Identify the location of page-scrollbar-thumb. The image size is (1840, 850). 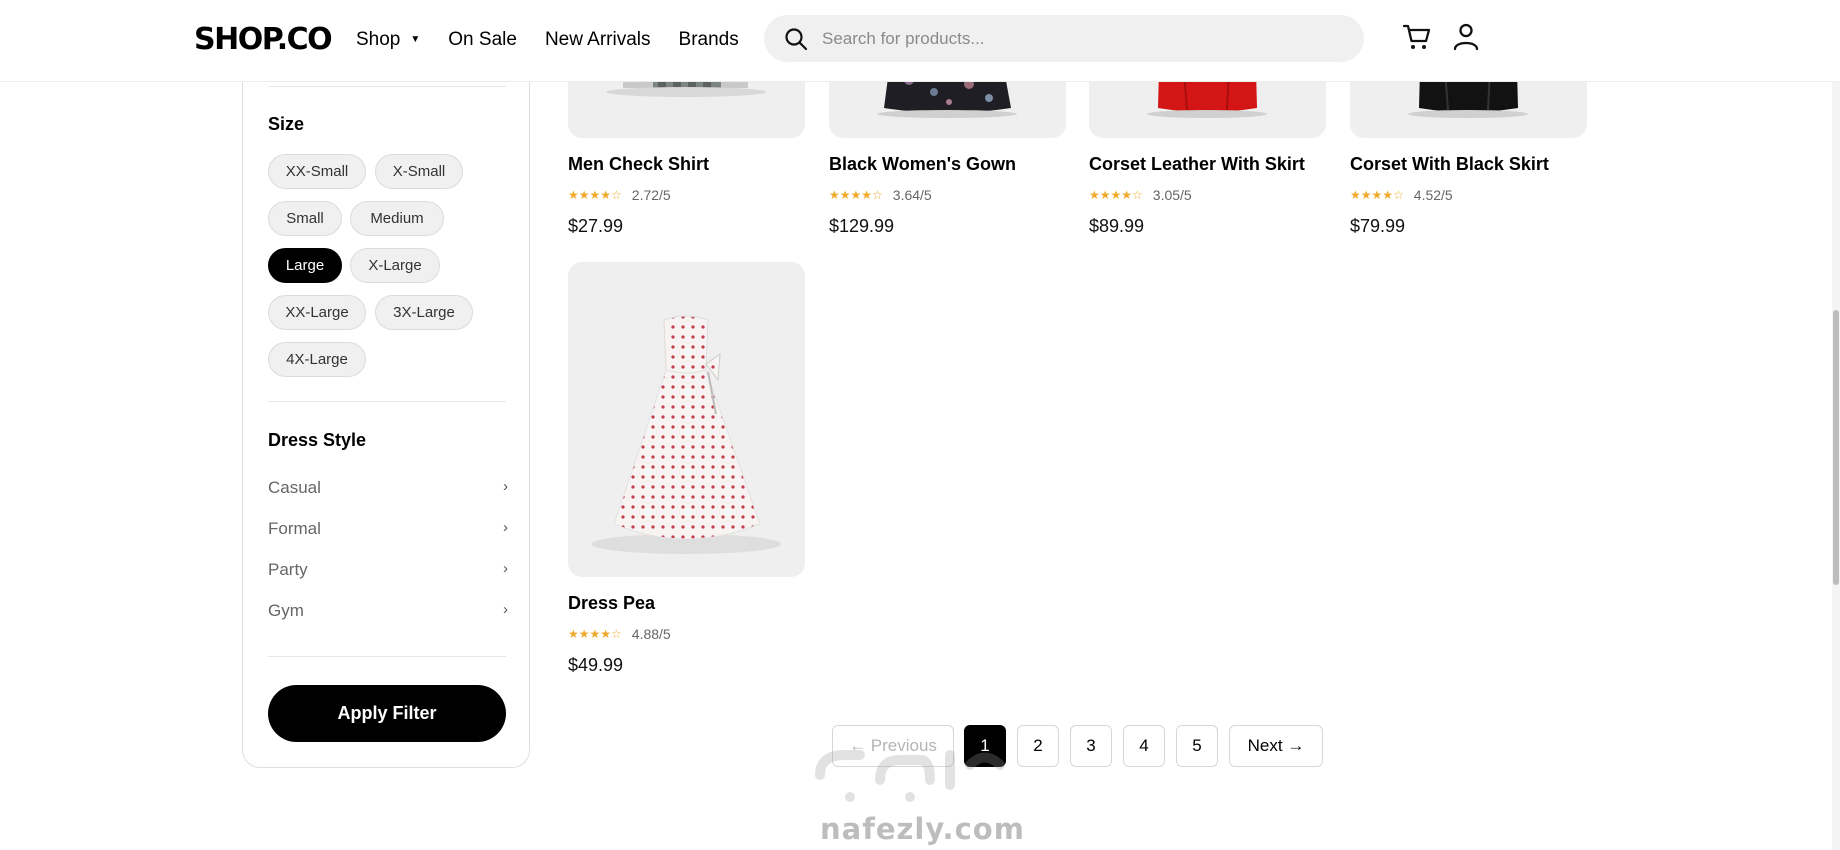
(1836, 447).